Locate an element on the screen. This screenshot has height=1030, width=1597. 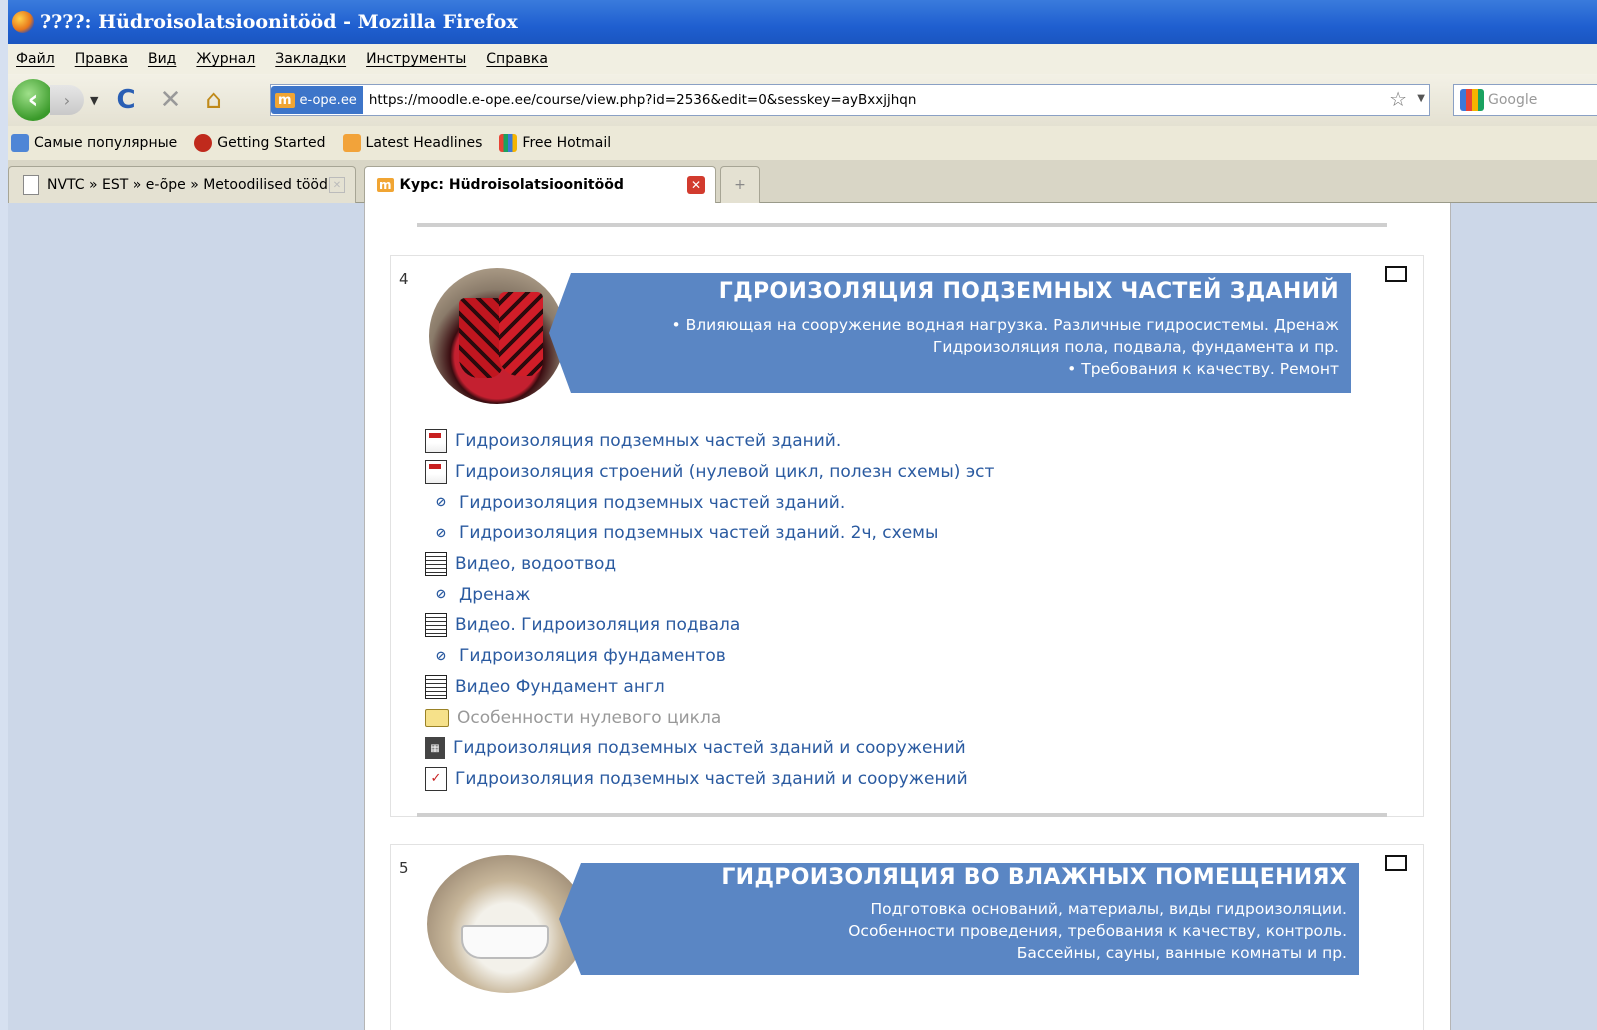
folder-icon is located at coordinates (437, 717).